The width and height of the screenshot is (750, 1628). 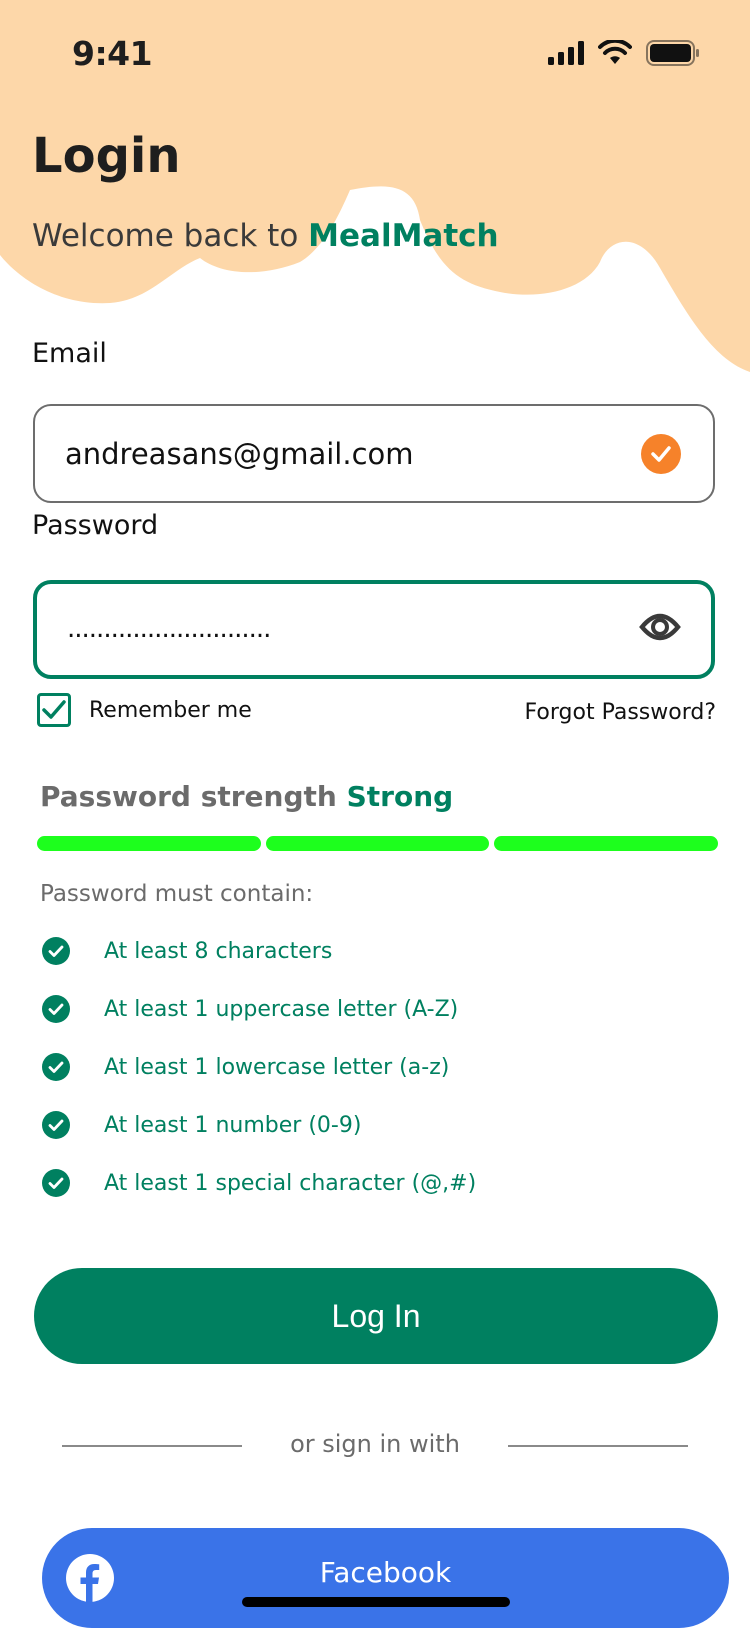 What do you see at coordinates (598, 1446) in the screenshot?
I see `divider-line` at bounding box center [598, 1446].